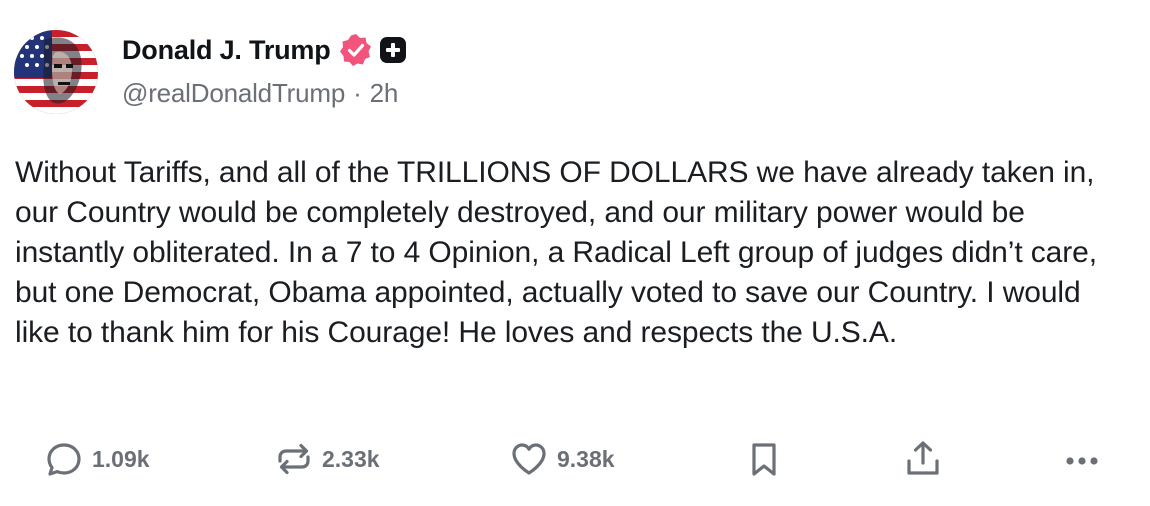 The height and width of the screenshot is (506, 1150). I want to click on author-display-name: Donald J. Trump, so click(226, 50).